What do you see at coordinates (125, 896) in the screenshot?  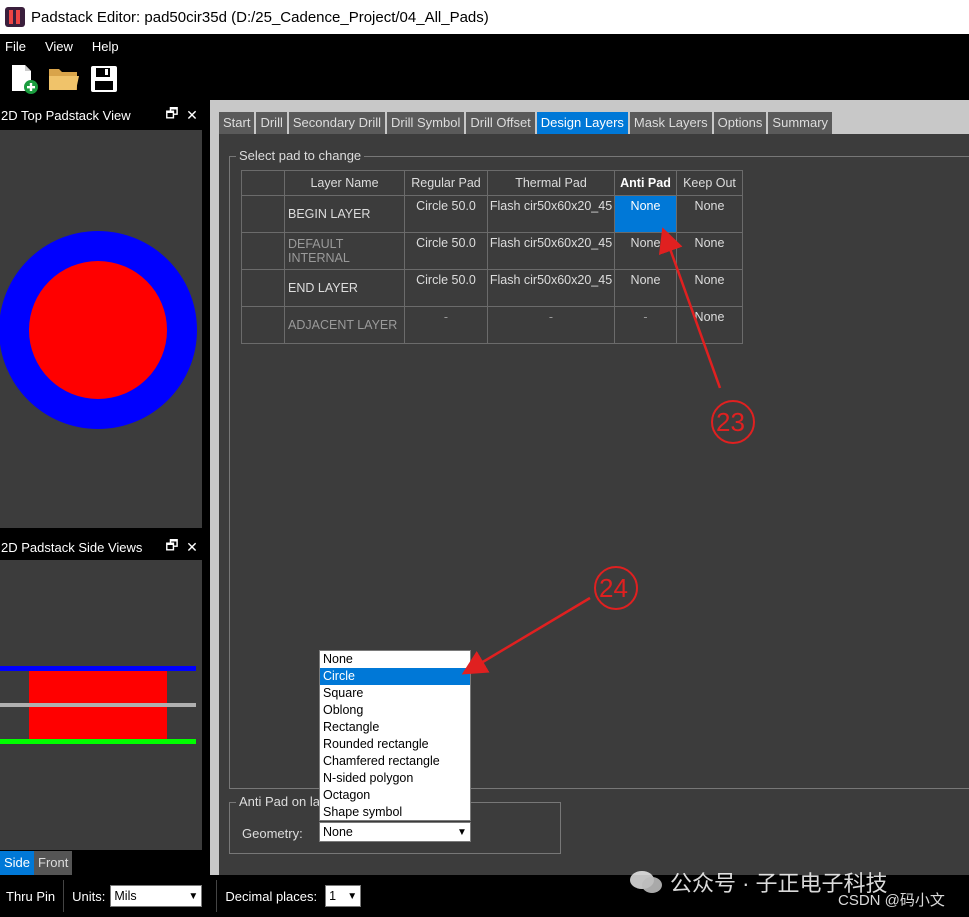 I see `units-select-value: Mils` at bounding box center [125, 896].